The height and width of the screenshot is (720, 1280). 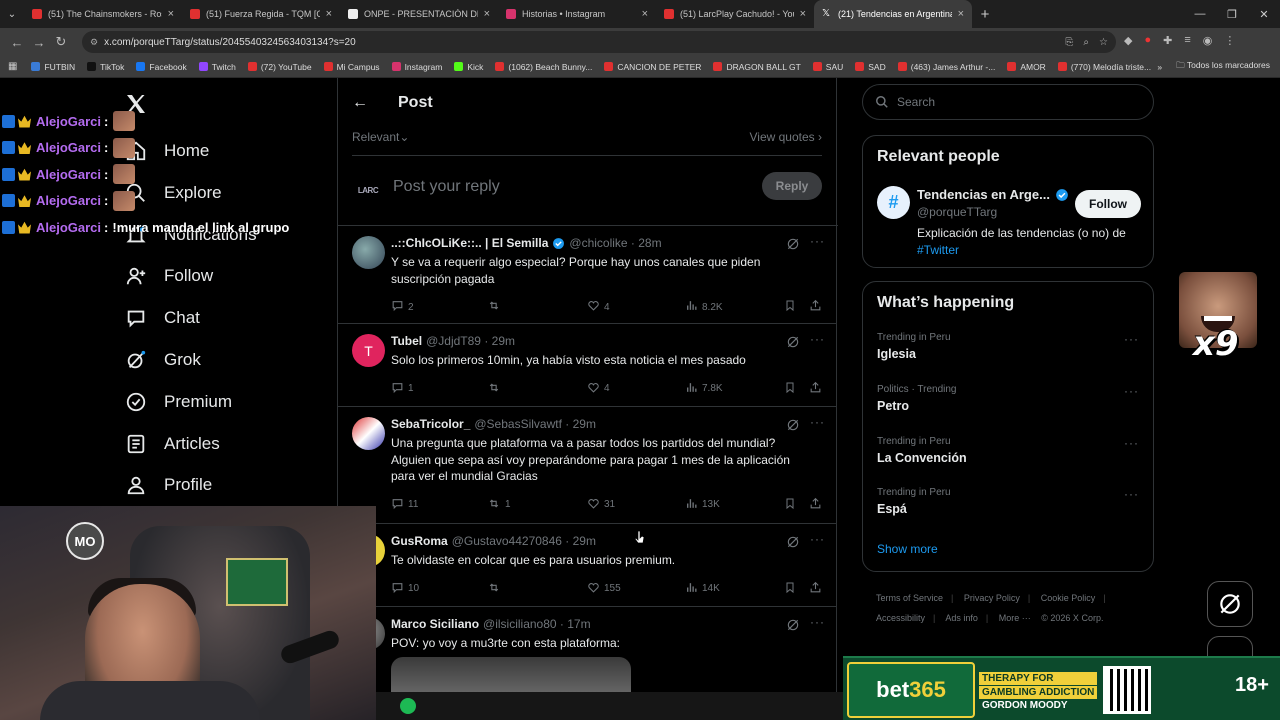 I want to click on author-name: GusRoma, so click(x=419, y=541).